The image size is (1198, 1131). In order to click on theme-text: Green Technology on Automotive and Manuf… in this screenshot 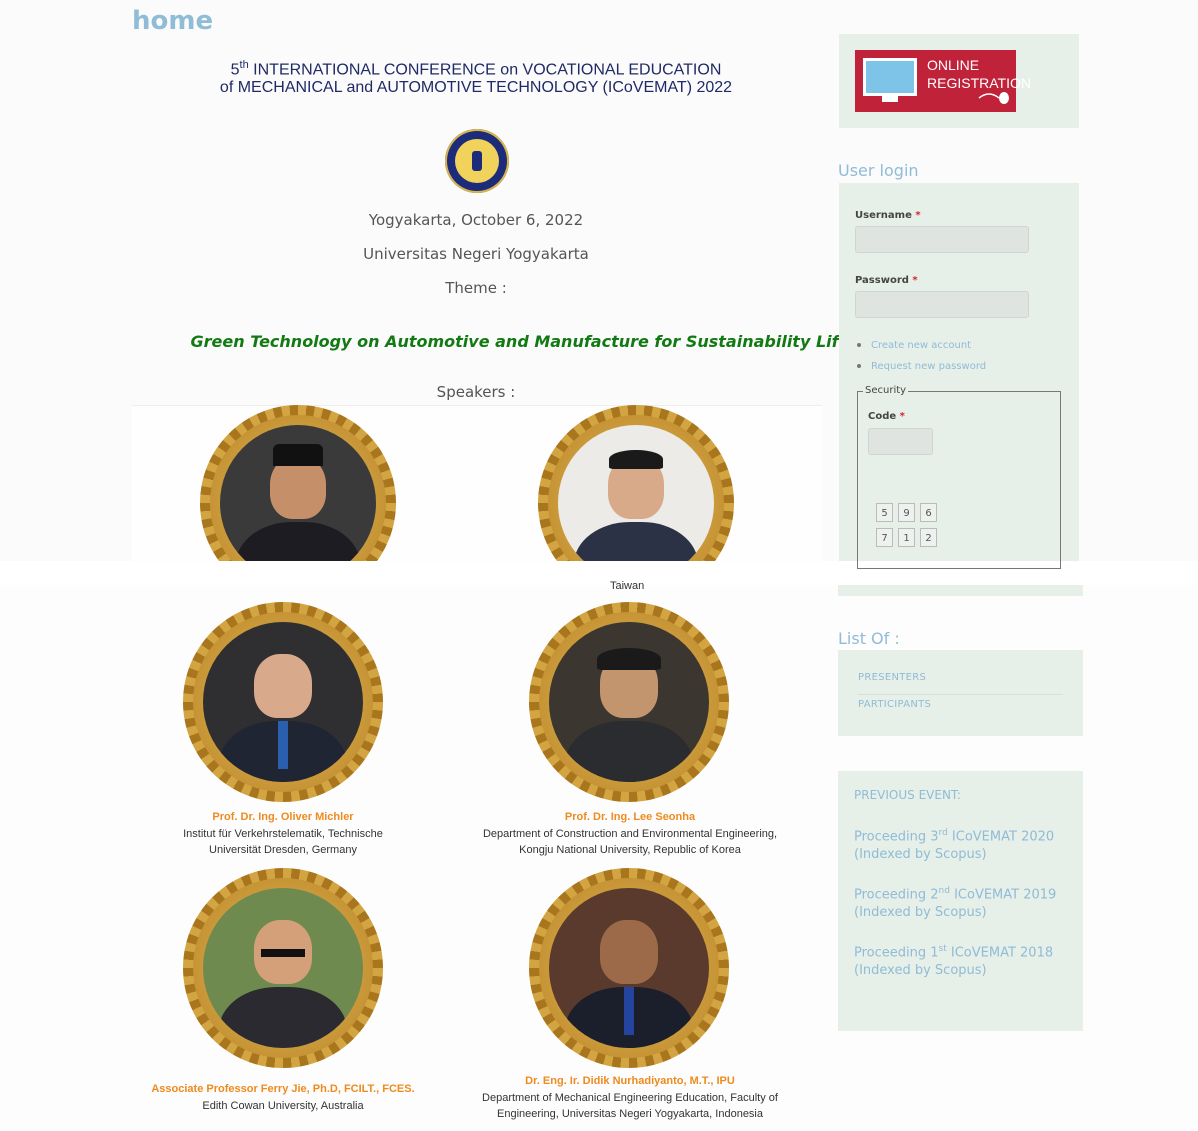, I will do `click(520, 341)`.